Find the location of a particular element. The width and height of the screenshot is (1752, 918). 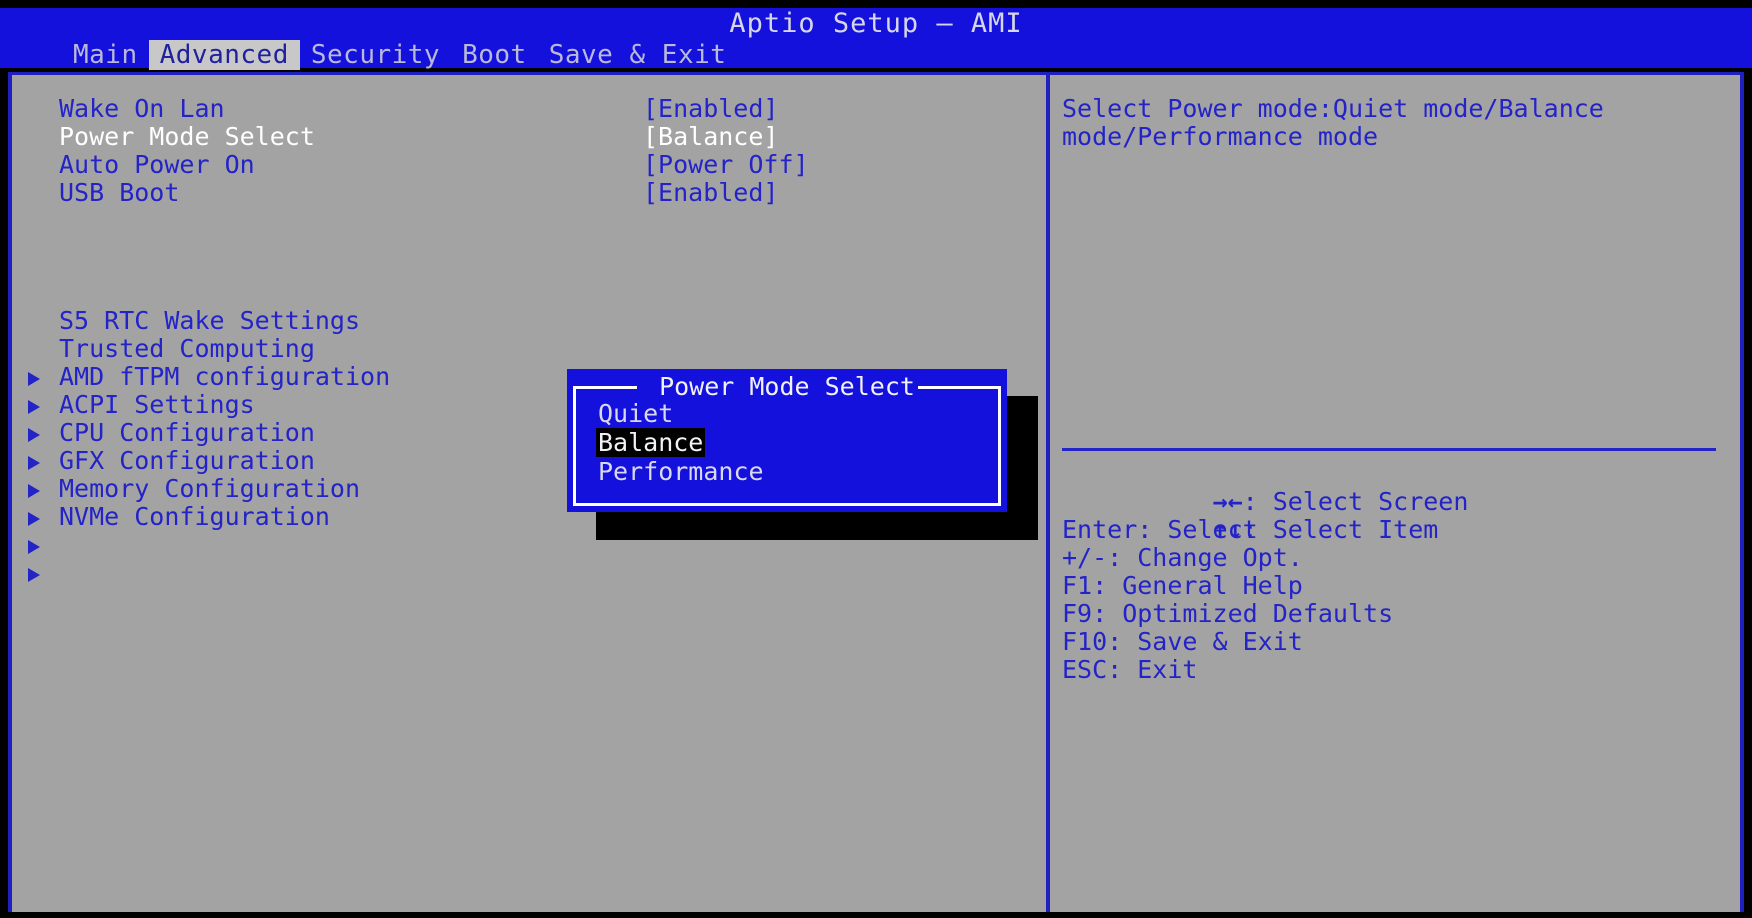

legend-text: : Select Item is located at coordinates (1340, 529).